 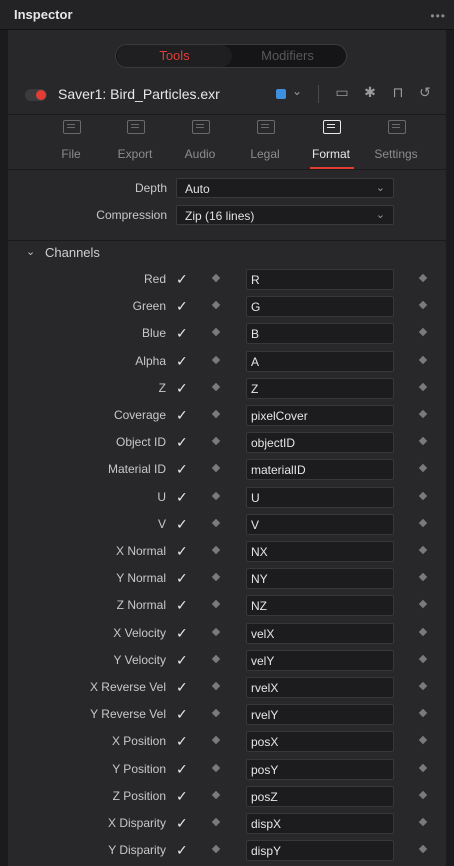 What do you see at coordinates (438, 16) in the screenshot?
I see `ellipsis-icon: •••` at bounding box center [438, 16].